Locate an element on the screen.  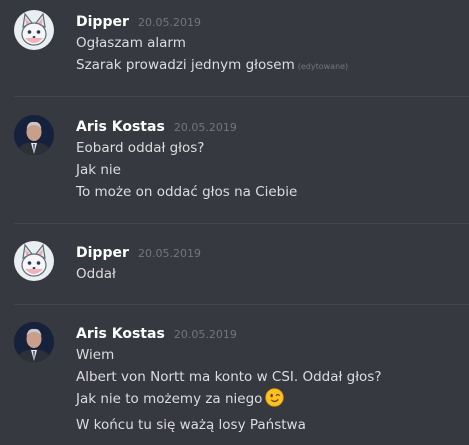
message-text: Oddał is located at coordinates (96, 274).